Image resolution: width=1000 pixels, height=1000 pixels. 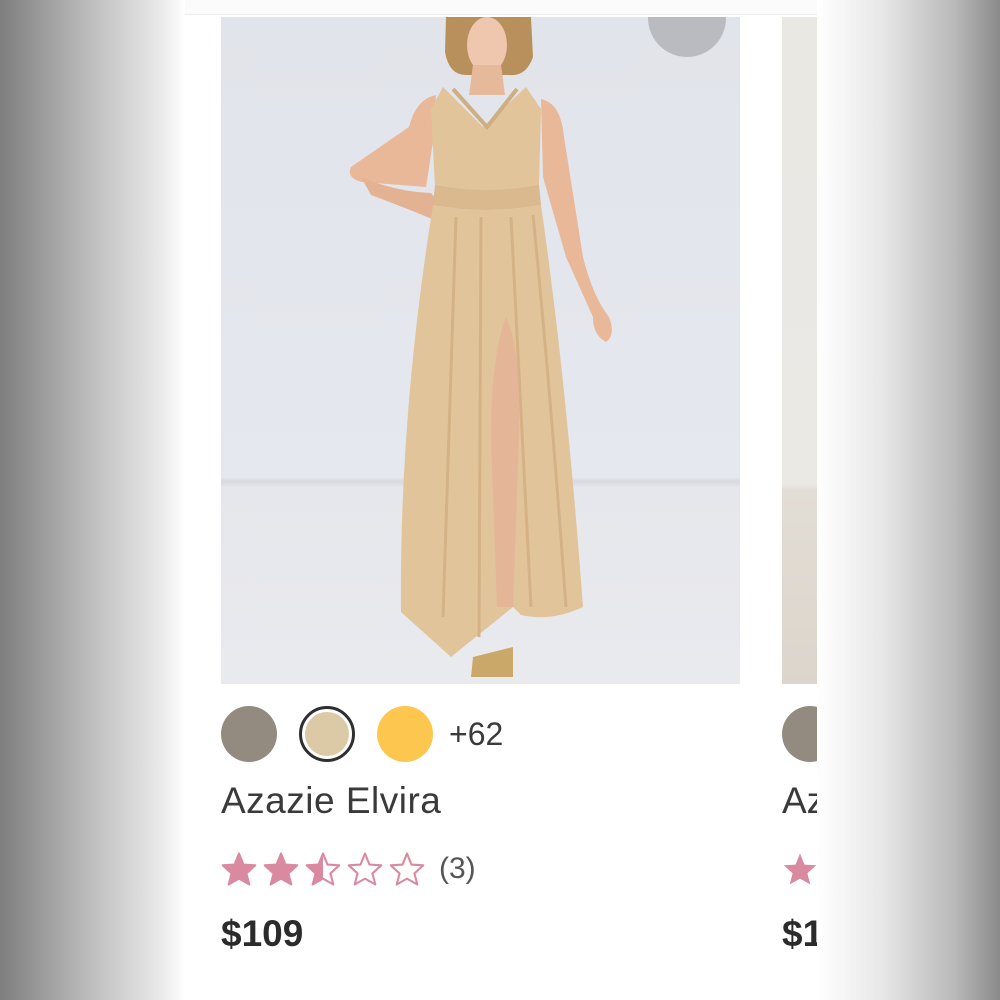 I want to click on star-icon, so click(x=800, y=869).